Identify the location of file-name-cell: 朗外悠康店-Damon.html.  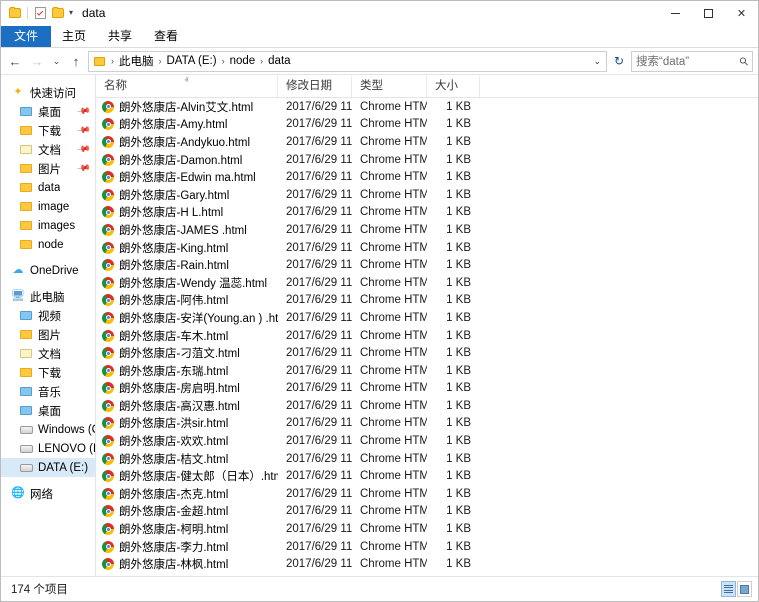
(187, 160).